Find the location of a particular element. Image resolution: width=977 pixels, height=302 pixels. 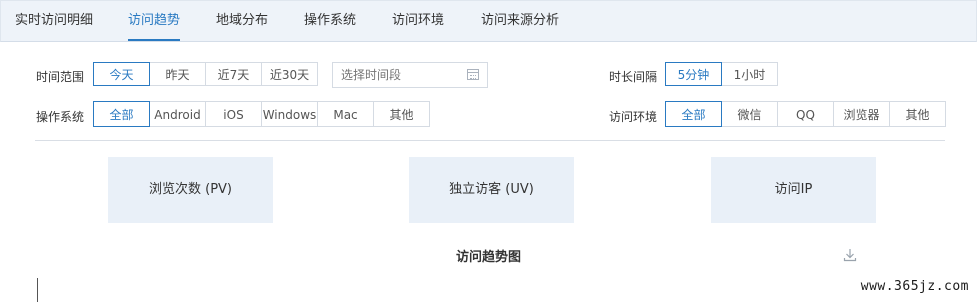

time-today-button: 今天 is located at coordinates (121, 74).